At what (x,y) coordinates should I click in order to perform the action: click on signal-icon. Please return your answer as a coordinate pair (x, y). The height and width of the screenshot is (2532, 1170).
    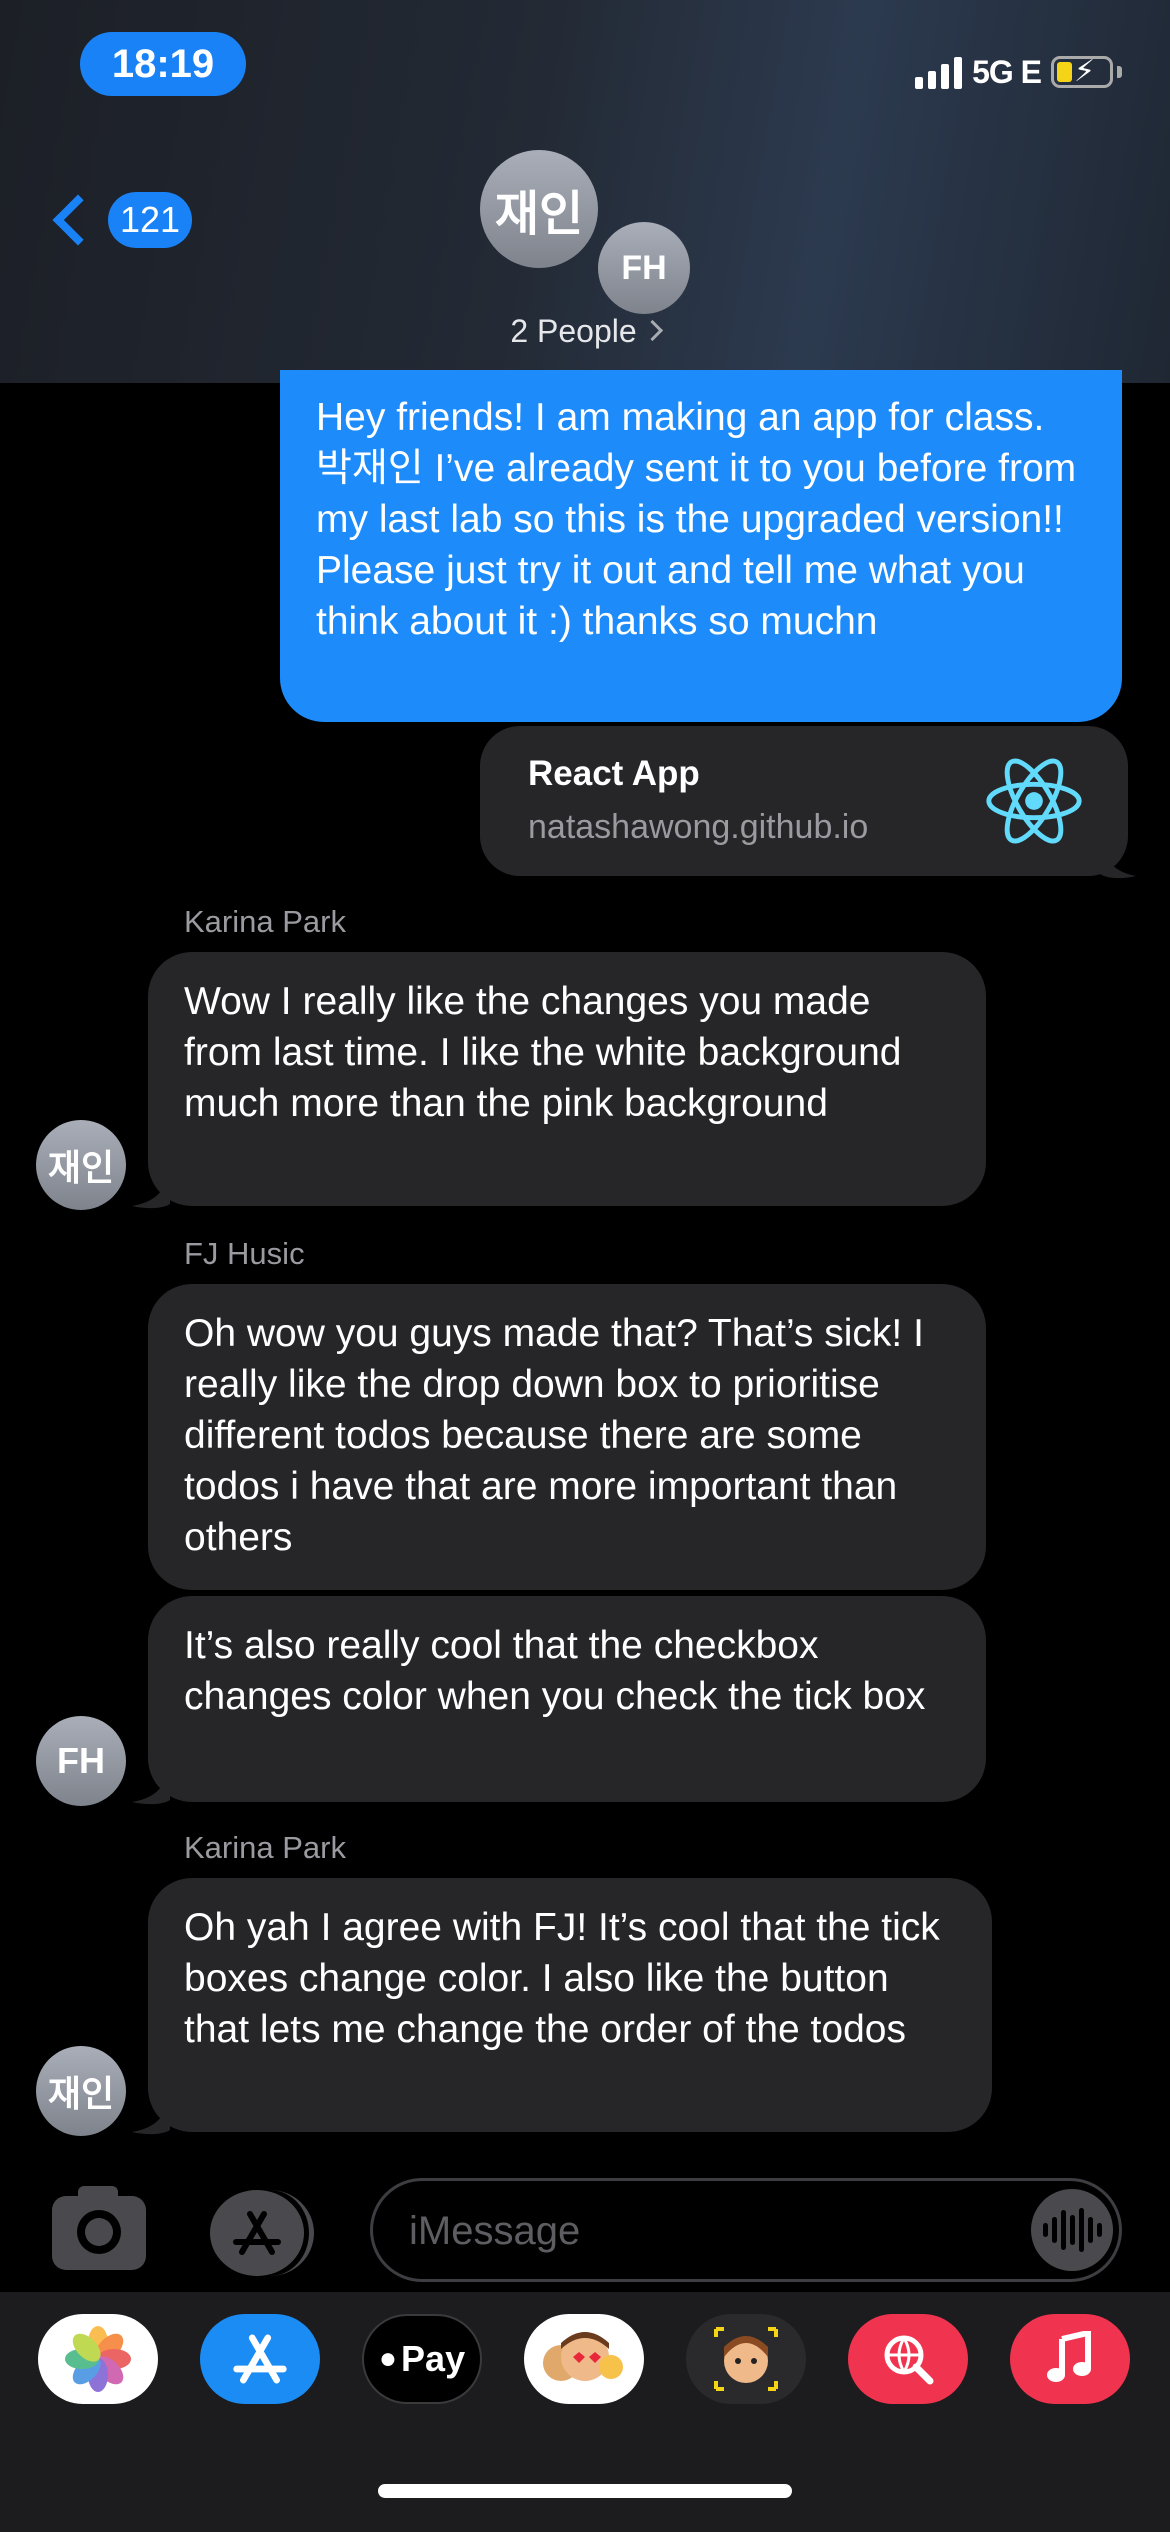
    Looking at the image, I should click on (939, 72).